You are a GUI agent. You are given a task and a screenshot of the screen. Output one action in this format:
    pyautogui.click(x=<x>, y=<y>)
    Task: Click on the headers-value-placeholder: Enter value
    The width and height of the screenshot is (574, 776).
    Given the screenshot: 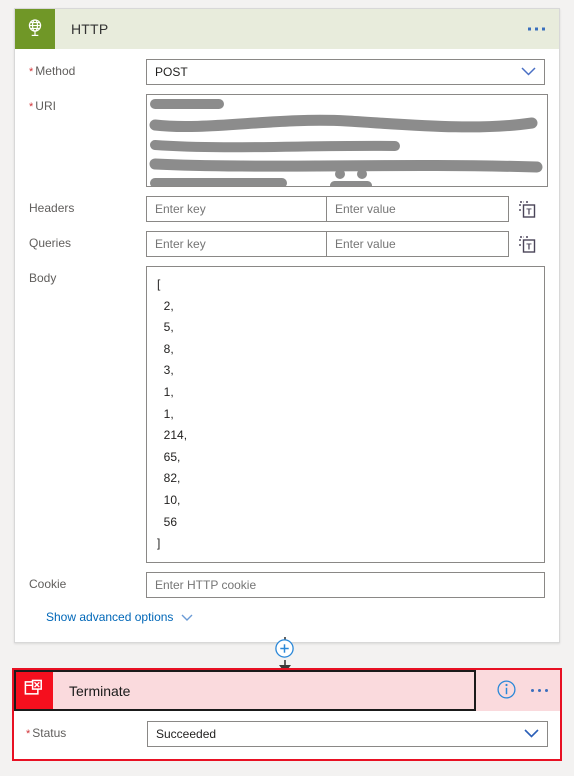 What is the action you would take?
    pyautogui.click(x=365, y=209)
    